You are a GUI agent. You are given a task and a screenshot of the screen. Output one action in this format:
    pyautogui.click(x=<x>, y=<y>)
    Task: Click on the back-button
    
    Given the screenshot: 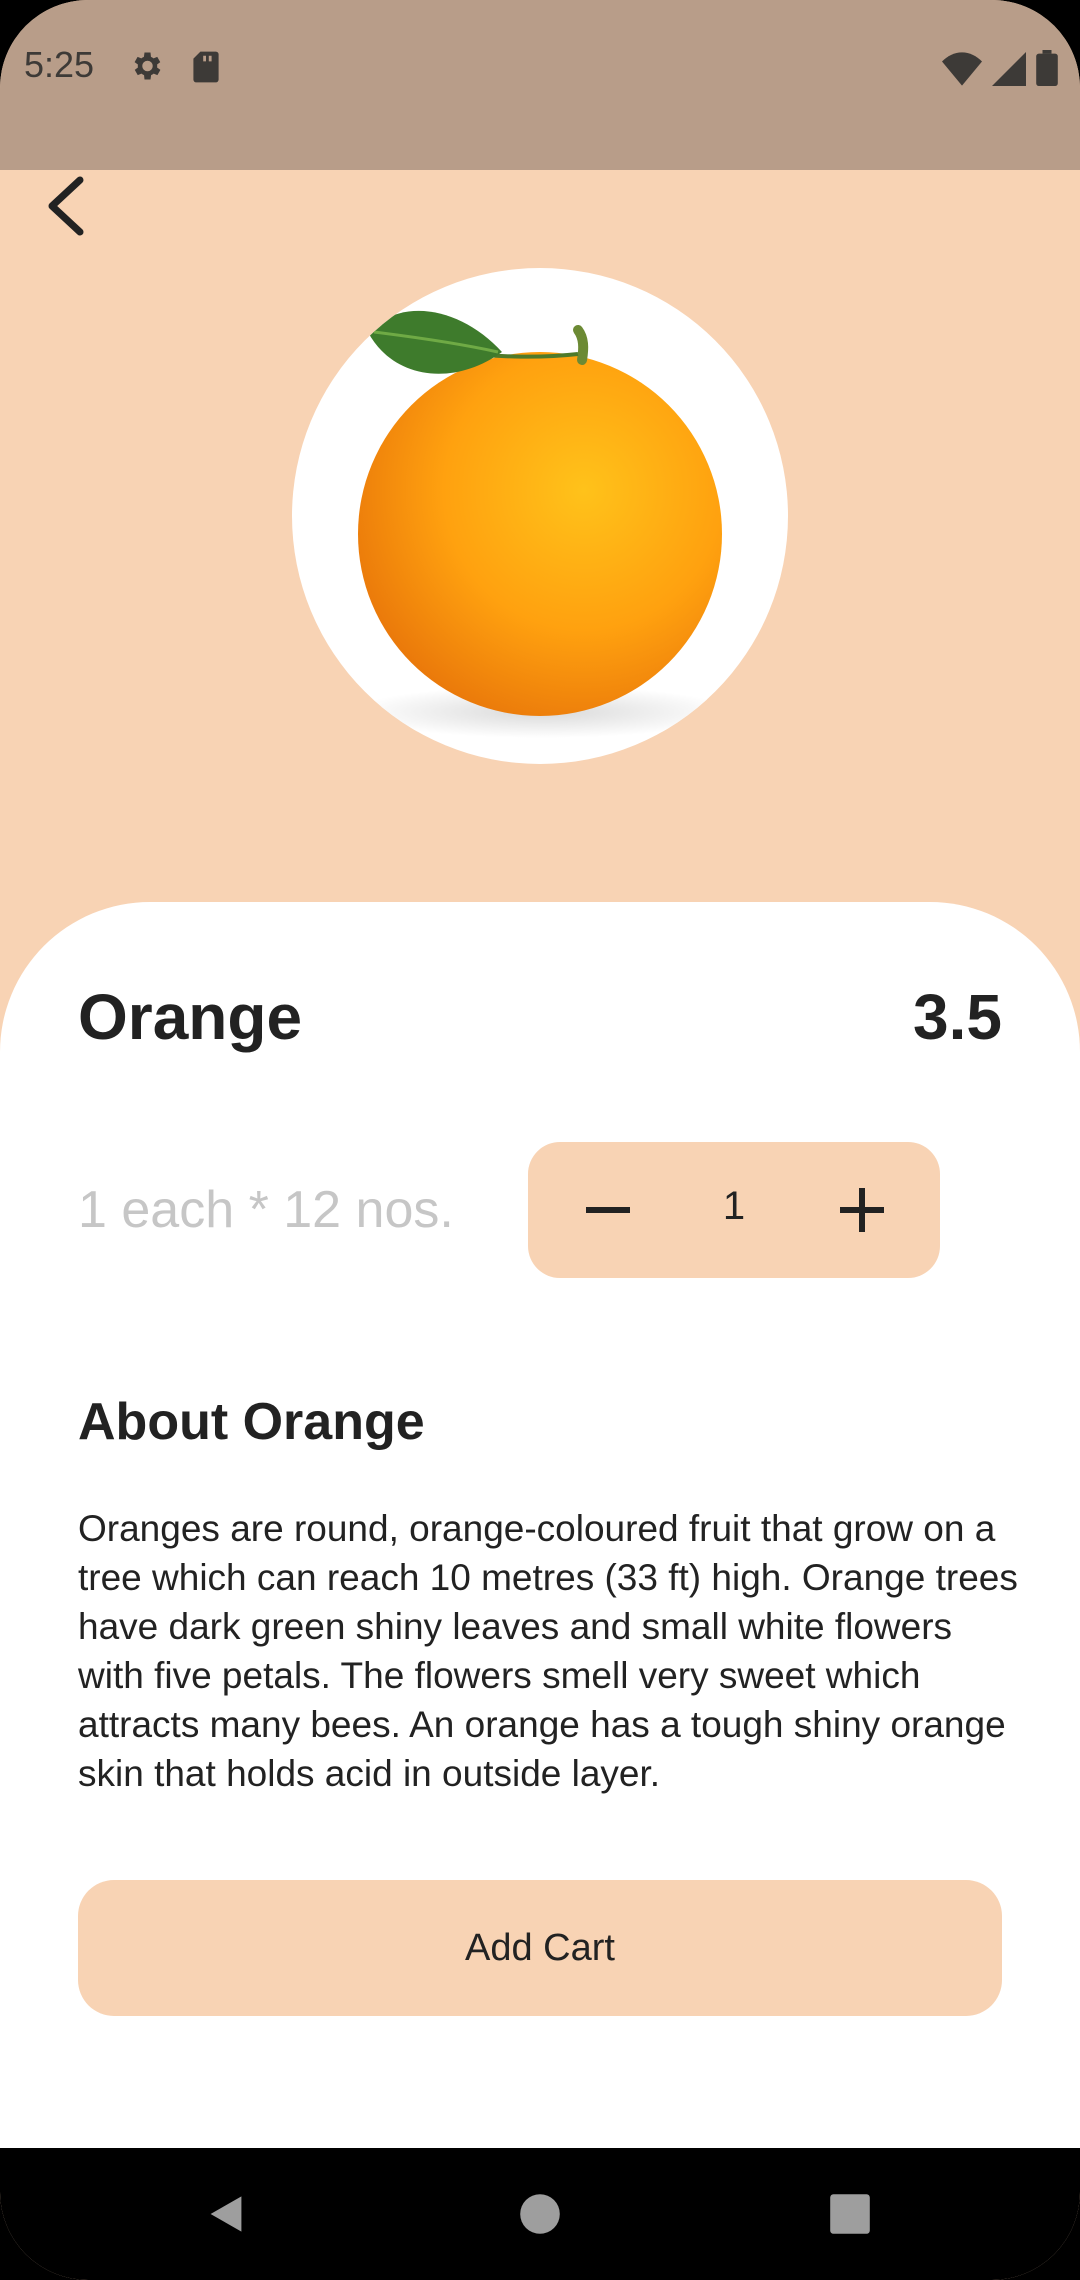 What is the action you would take?
    pyautogui.click(x=66, y=206)
    